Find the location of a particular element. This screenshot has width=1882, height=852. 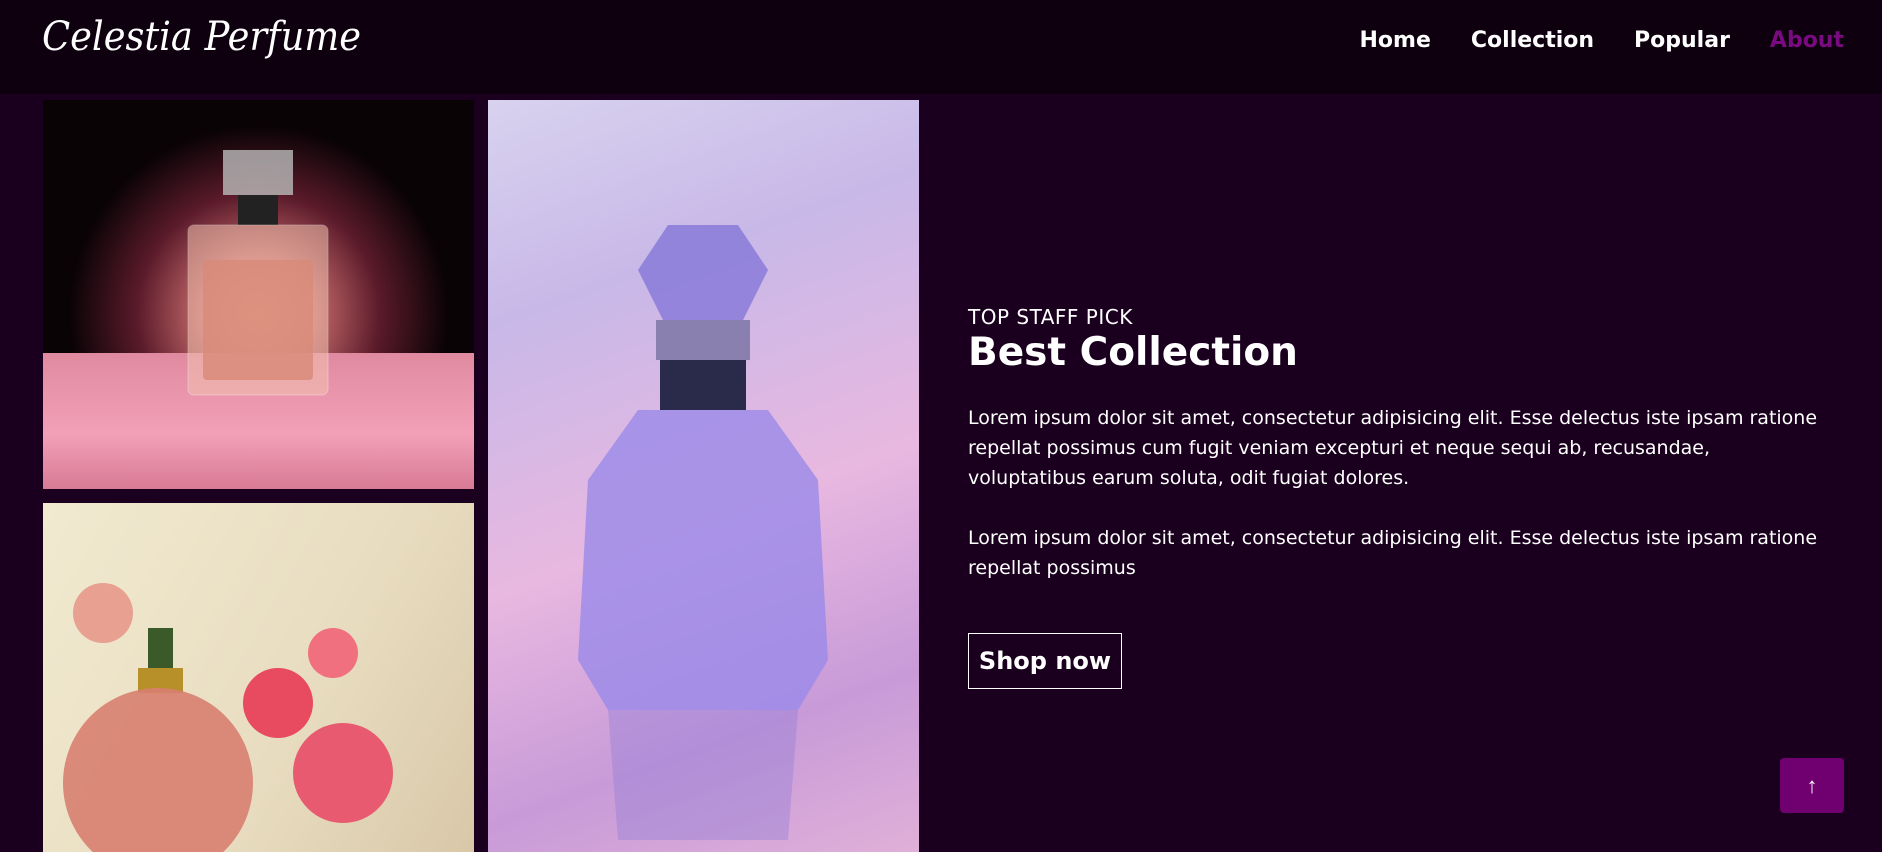

scroll-to-top-button: ↑ is located at coordinates (1812, 785).